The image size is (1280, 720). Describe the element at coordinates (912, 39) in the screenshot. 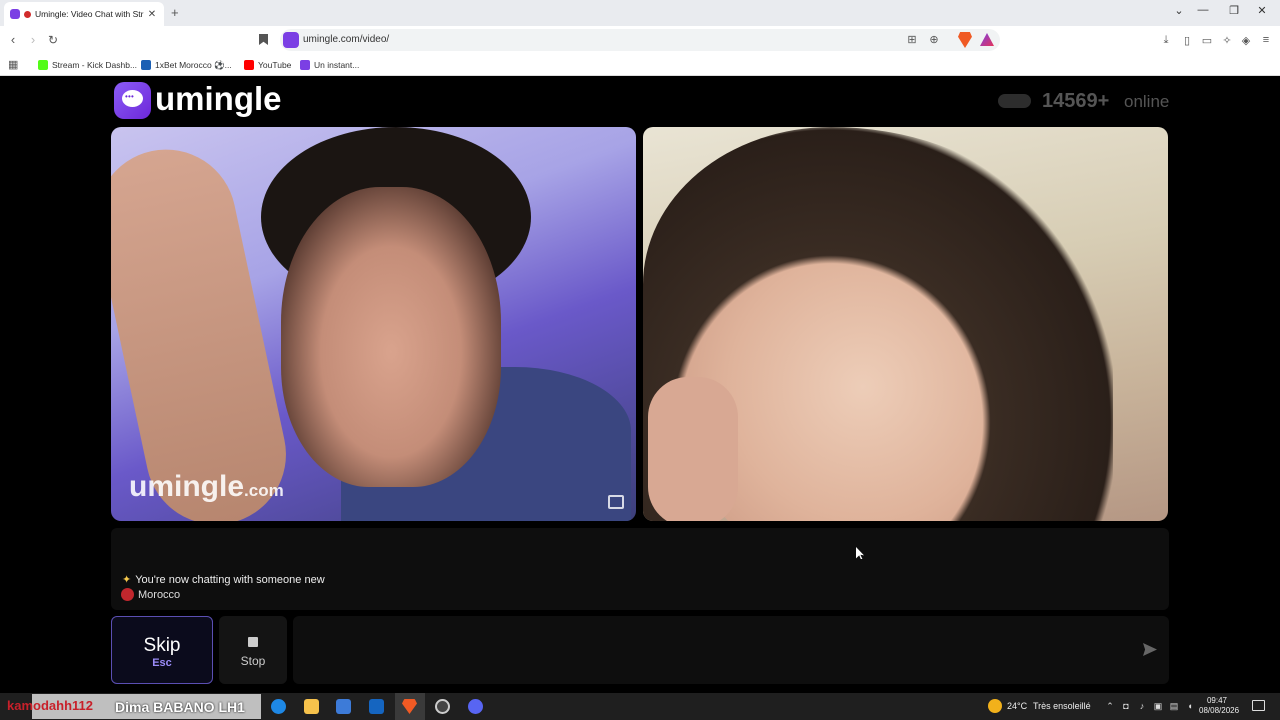

I see `translate-icon: ⊞` at that location.